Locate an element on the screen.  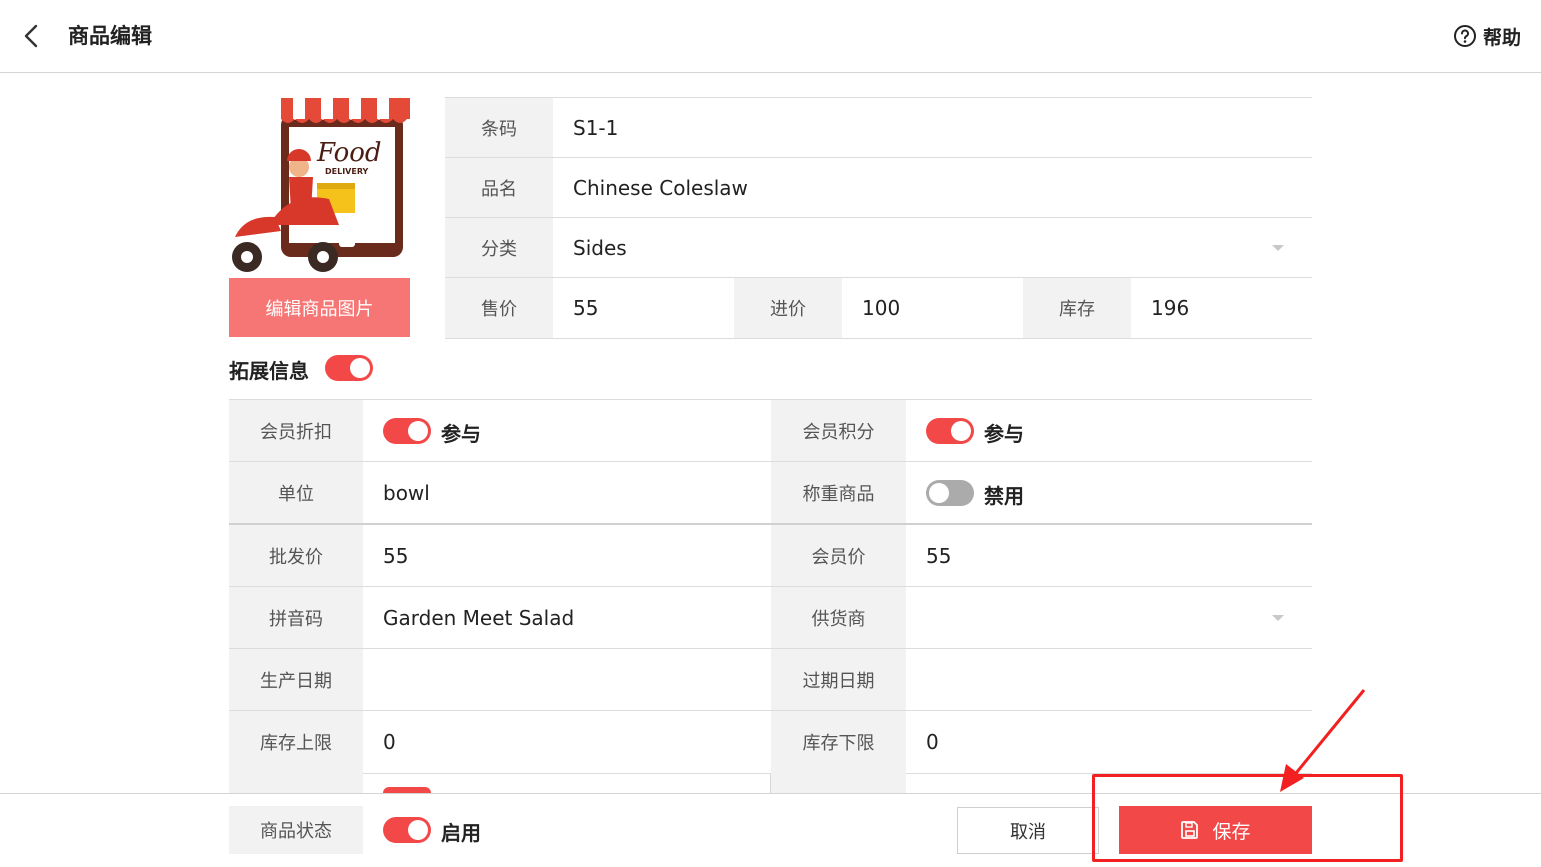
extended-info-toggle is located at coordinates (349, 368).